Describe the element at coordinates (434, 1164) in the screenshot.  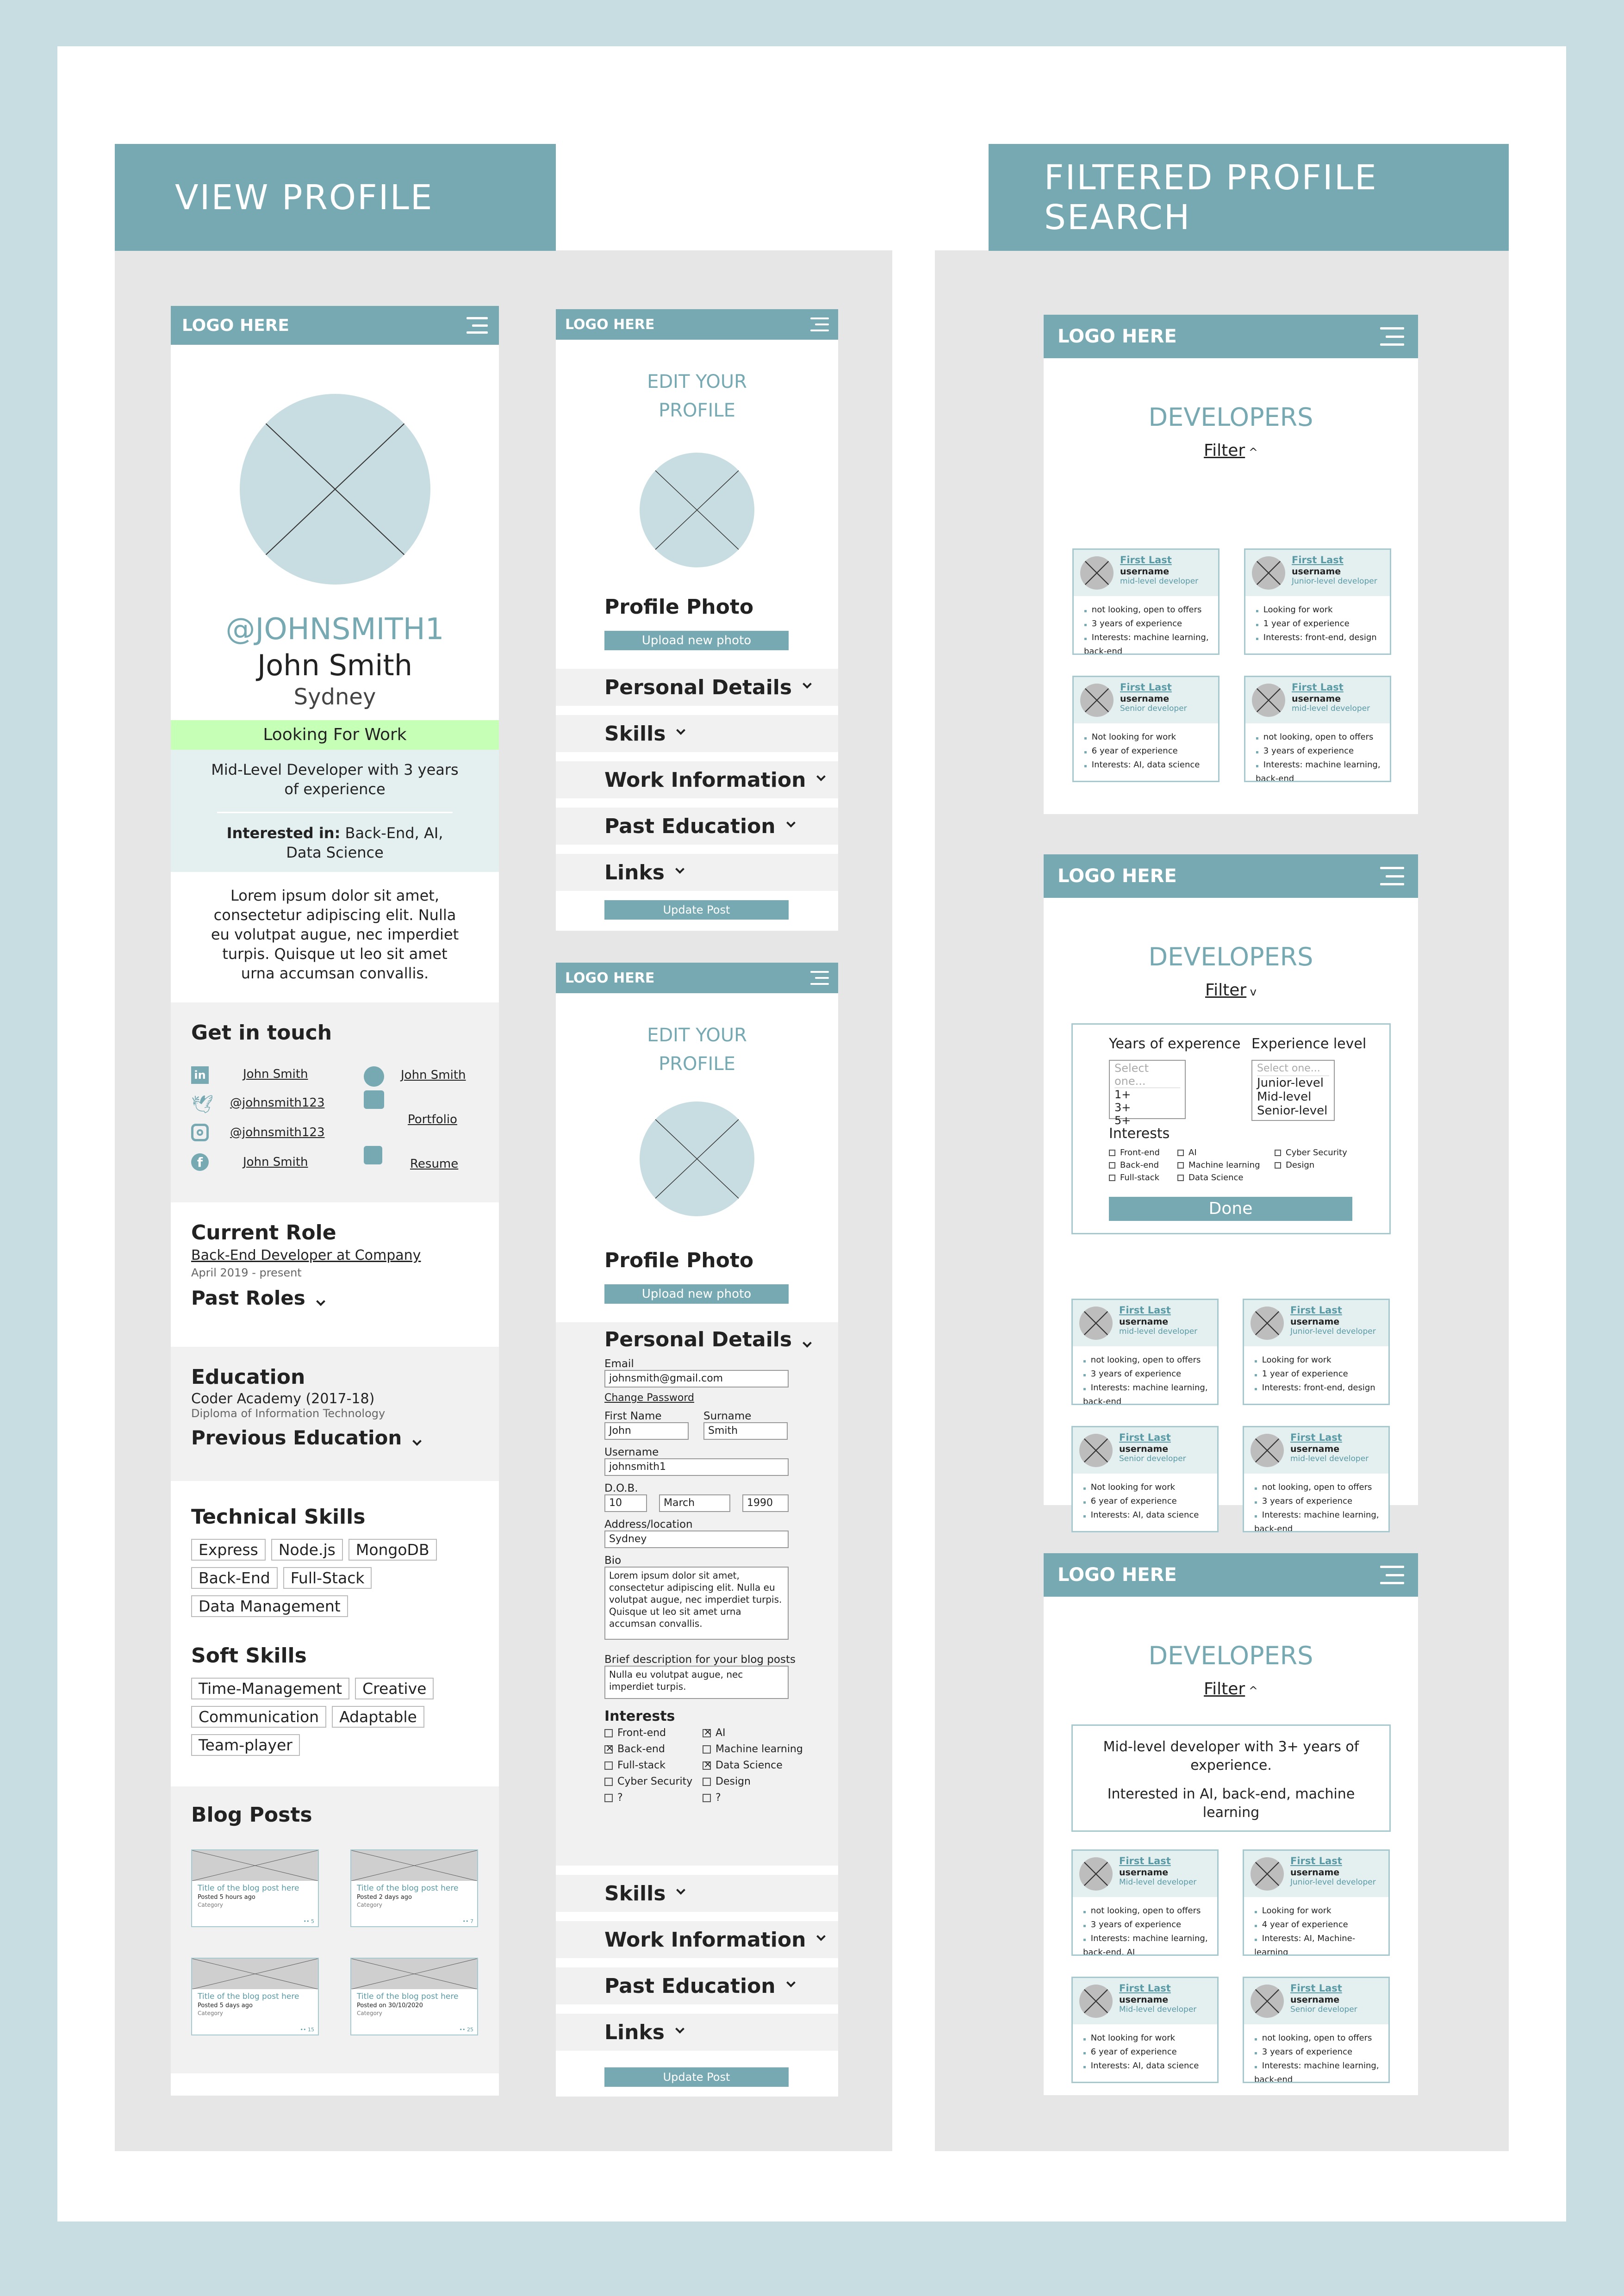
I see `contact-resume: Resume` at that location.